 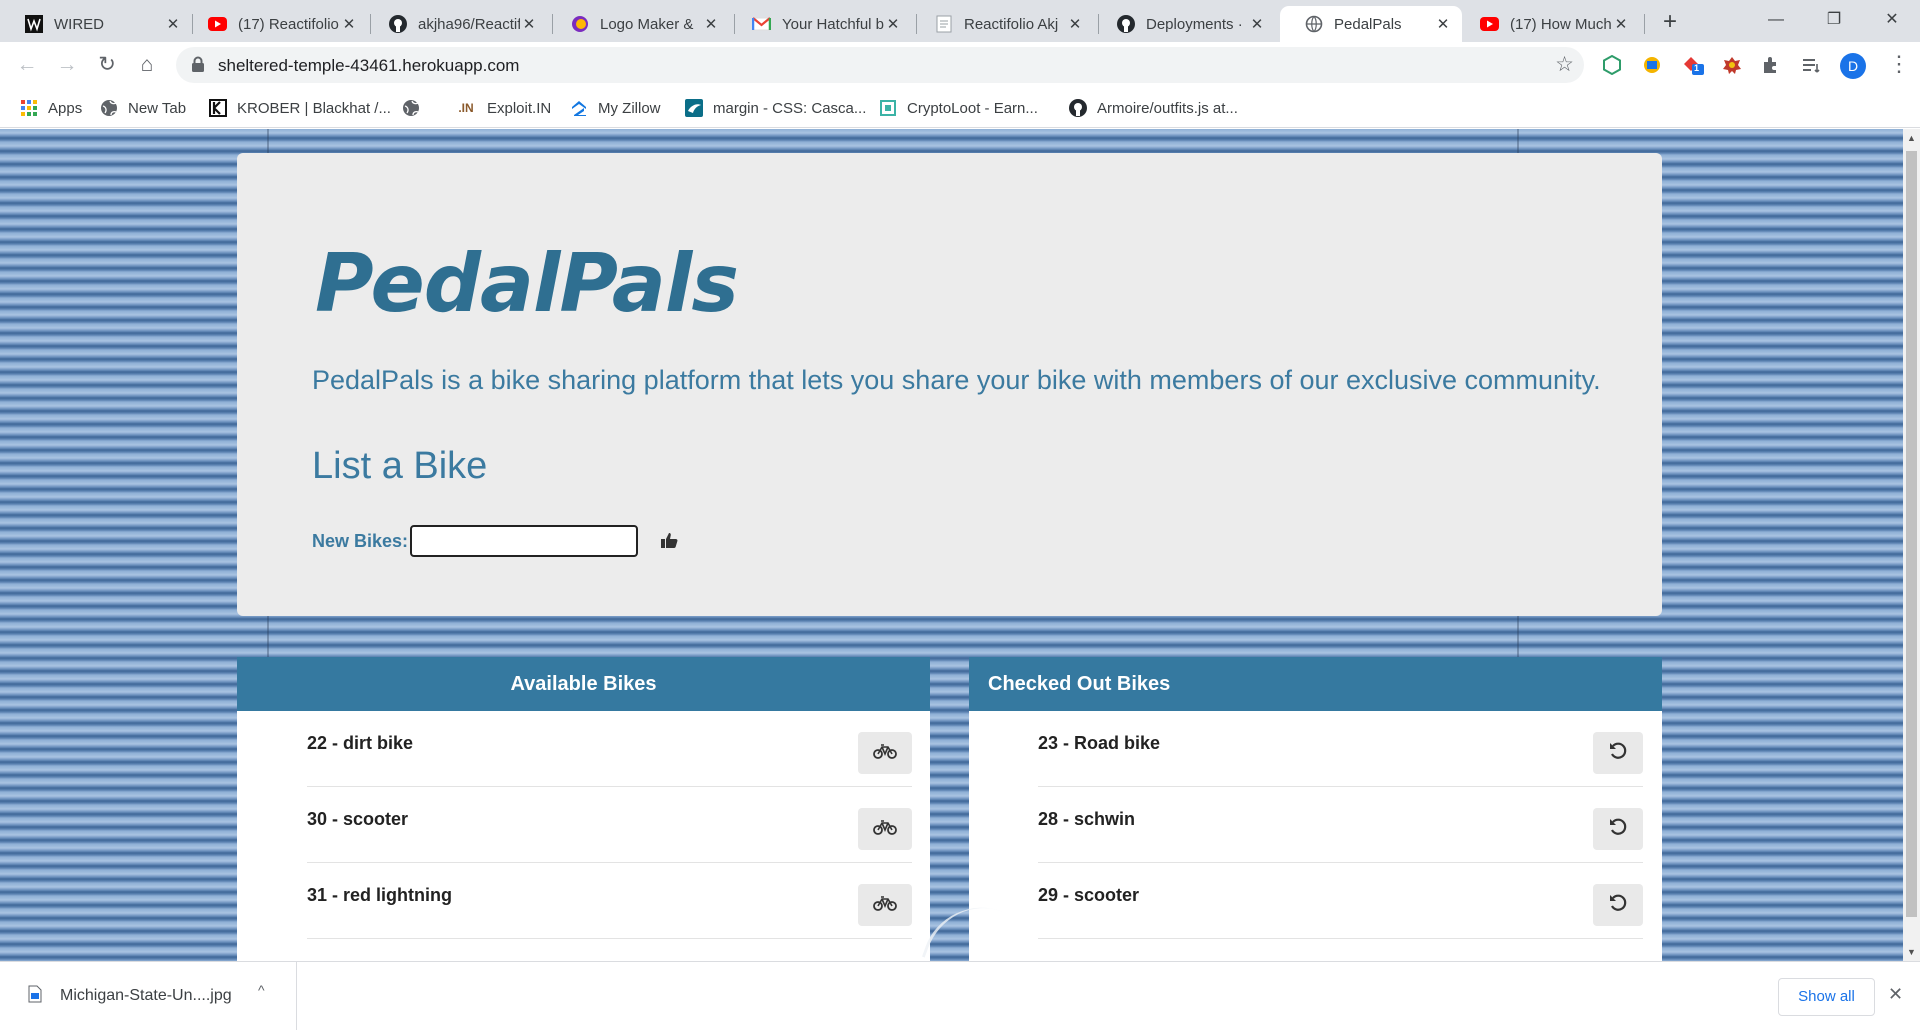 What do you see at coordinates (1564, 64) in the screenshot?
I see `bookmark-star-icon: ☆` at bounding box center [1564, 64].